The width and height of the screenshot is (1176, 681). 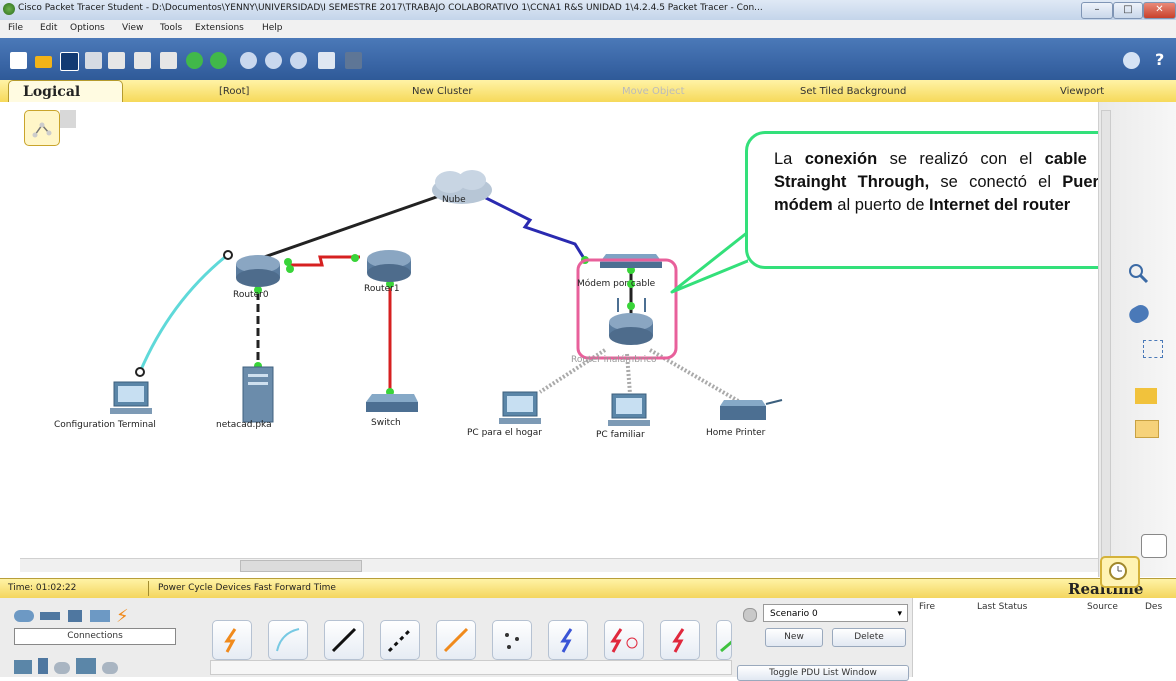 I want to click on link-nube-router0, so click(x=347, y=228).